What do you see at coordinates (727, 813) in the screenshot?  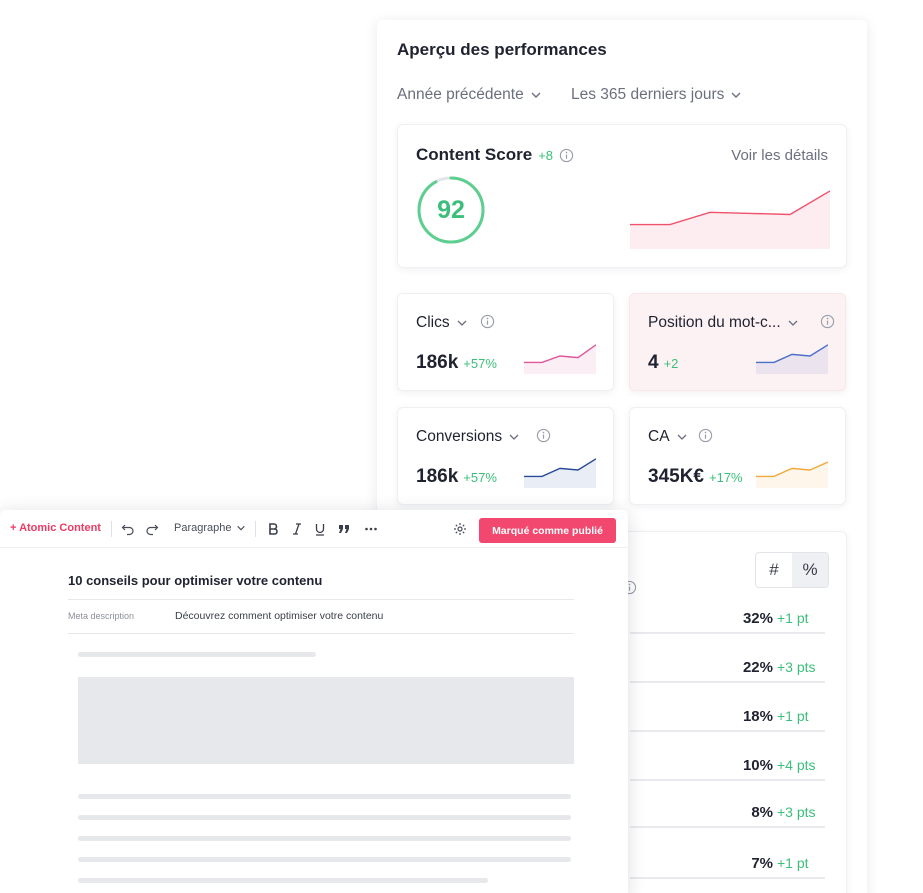 I see `table-row: 8% +3 pts` at bounding box center [727, 813].